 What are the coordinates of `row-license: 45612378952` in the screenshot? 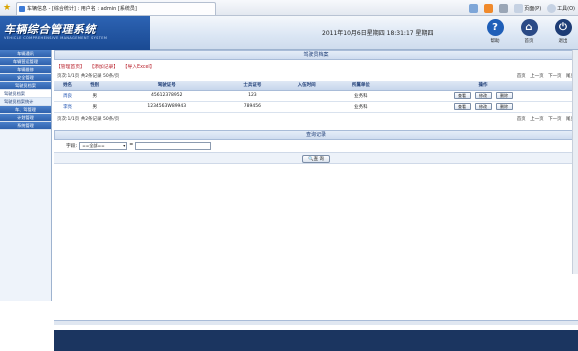 It's located at (167, 96).